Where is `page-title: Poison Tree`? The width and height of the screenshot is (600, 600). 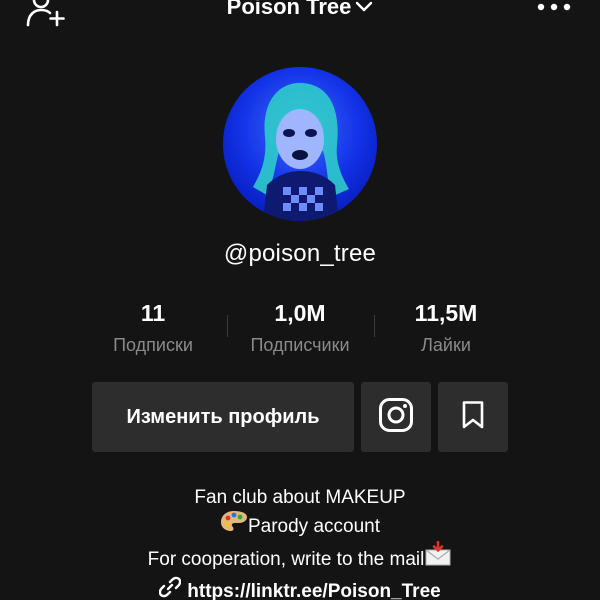 page-title: Poison Tree is located at coordinates (289, 9).